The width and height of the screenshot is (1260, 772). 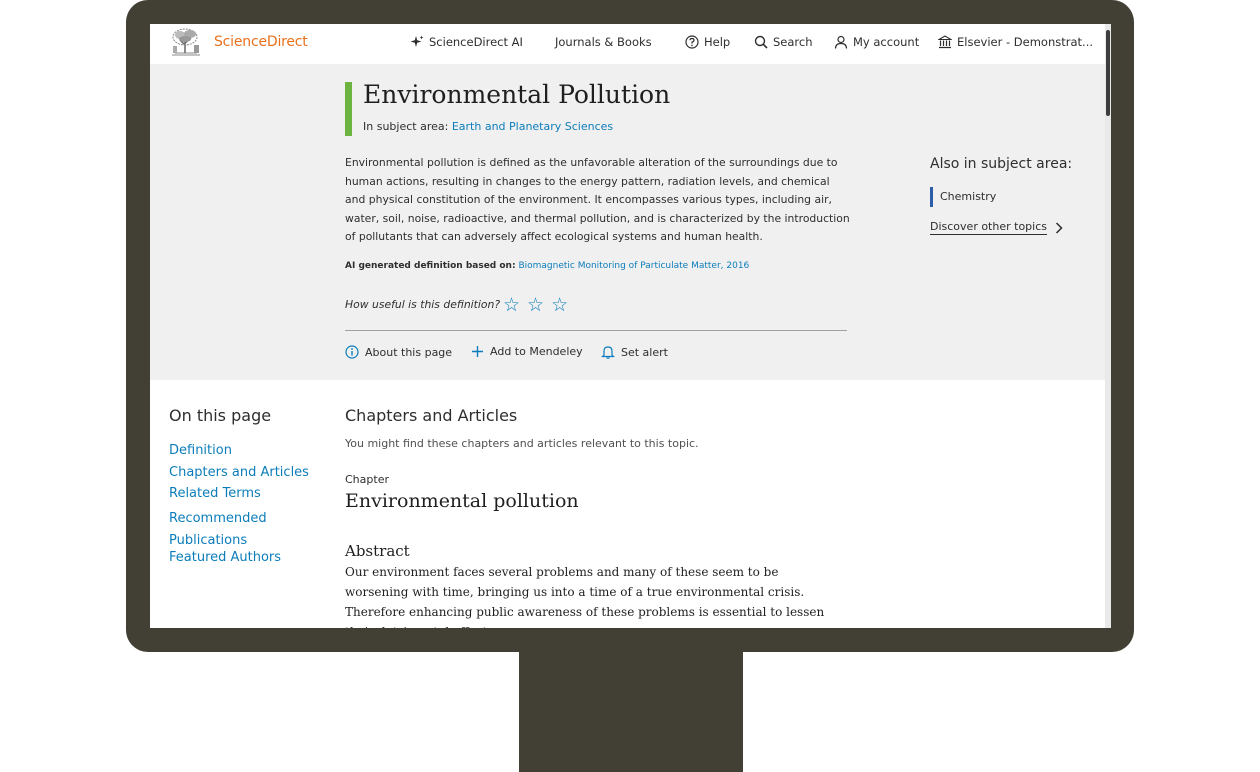 What do you see at coordinates (220, 415) in the screenshot?
I see `on-this-page-title: On this page` at bounding box center [220, 415].